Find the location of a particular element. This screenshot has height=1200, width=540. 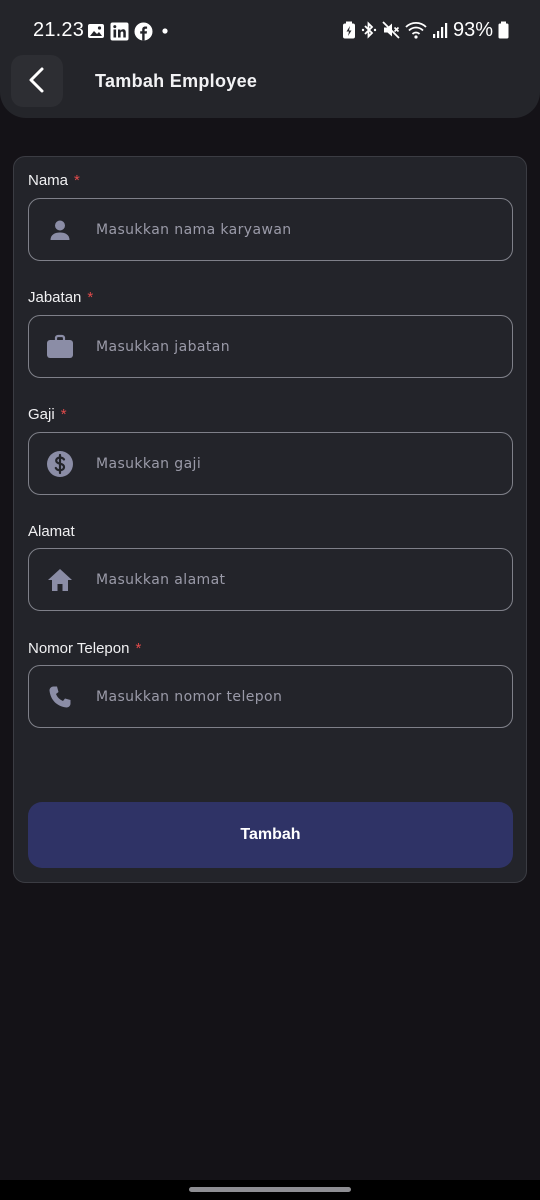

home-icon is located at coordinates (60, 580).